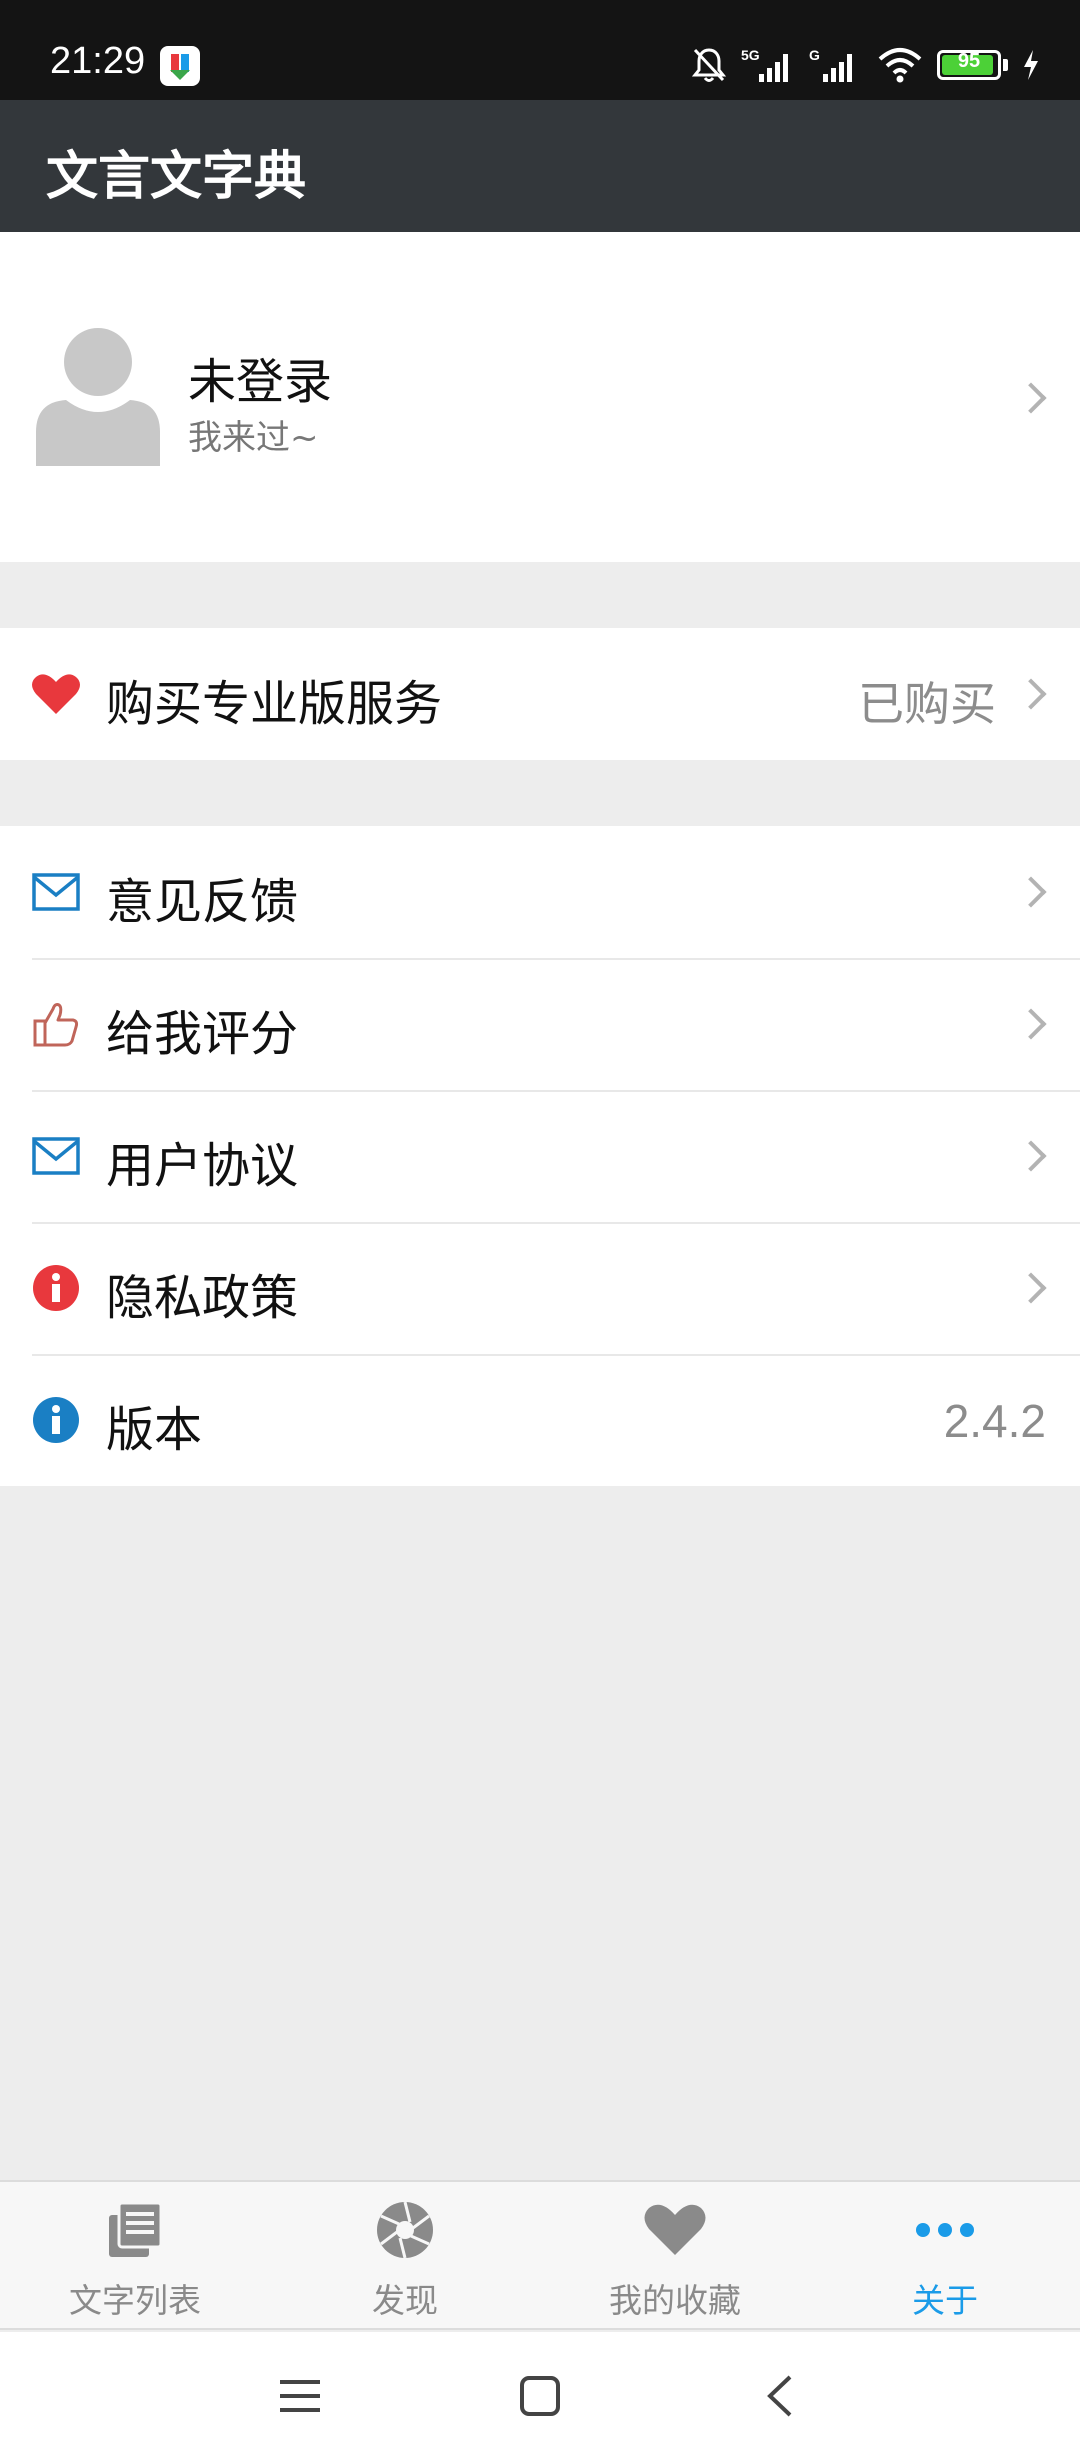 The width and height of the screenshot is (1080, 2460). I want to click on menu-item-label: 给我评分, so click(202, 1034).